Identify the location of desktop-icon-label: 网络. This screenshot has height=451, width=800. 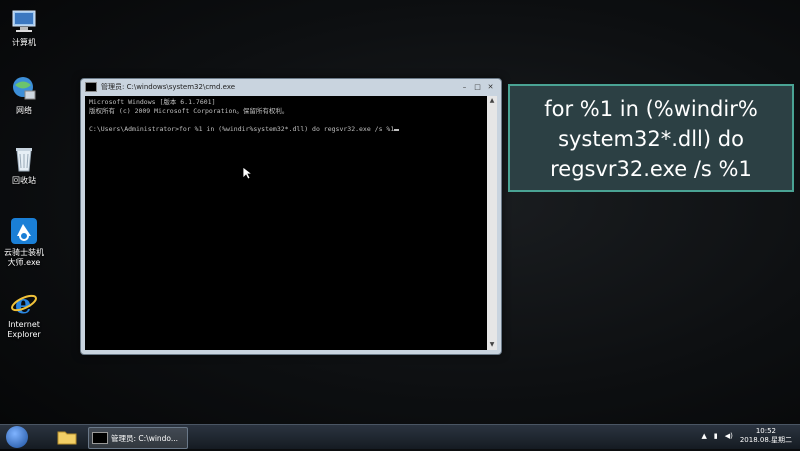
(24, 110).